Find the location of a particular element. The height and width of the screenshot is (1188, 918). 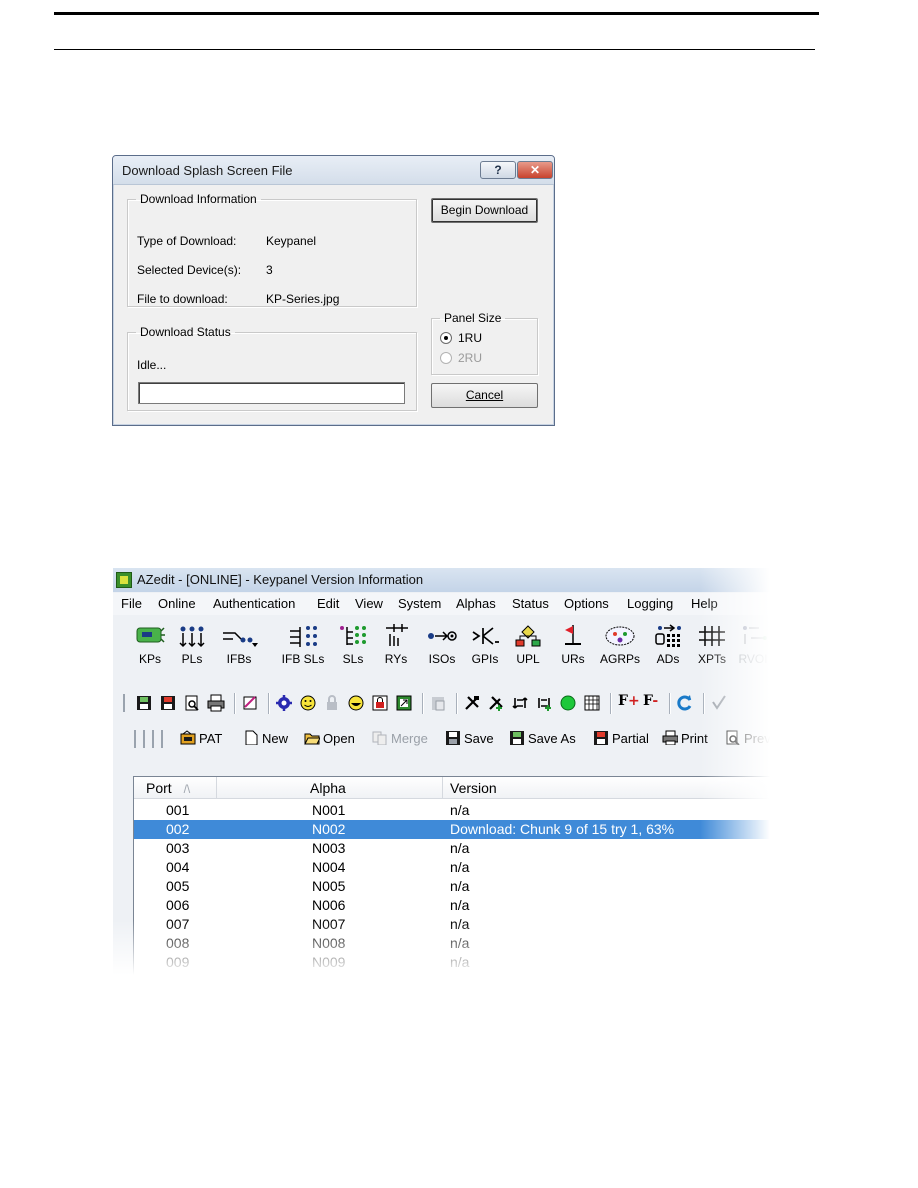

toolbar-ifbs-button: IFBs is located at coordinates (239, 651).